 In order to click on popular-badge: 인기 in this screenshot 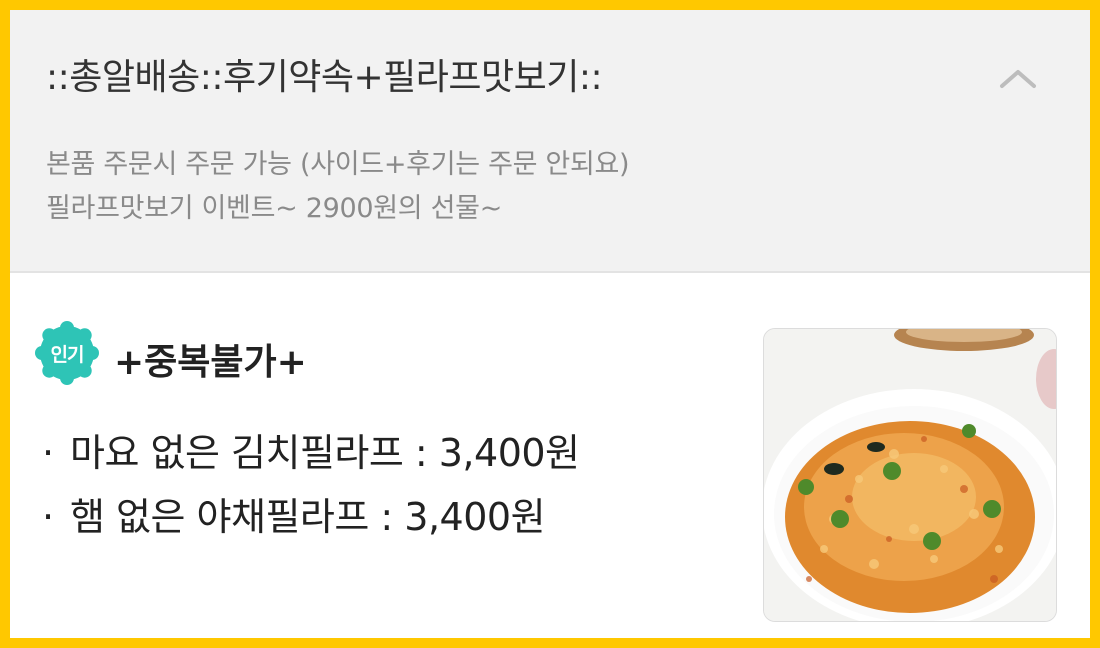, I will do `click(67, 353)`.